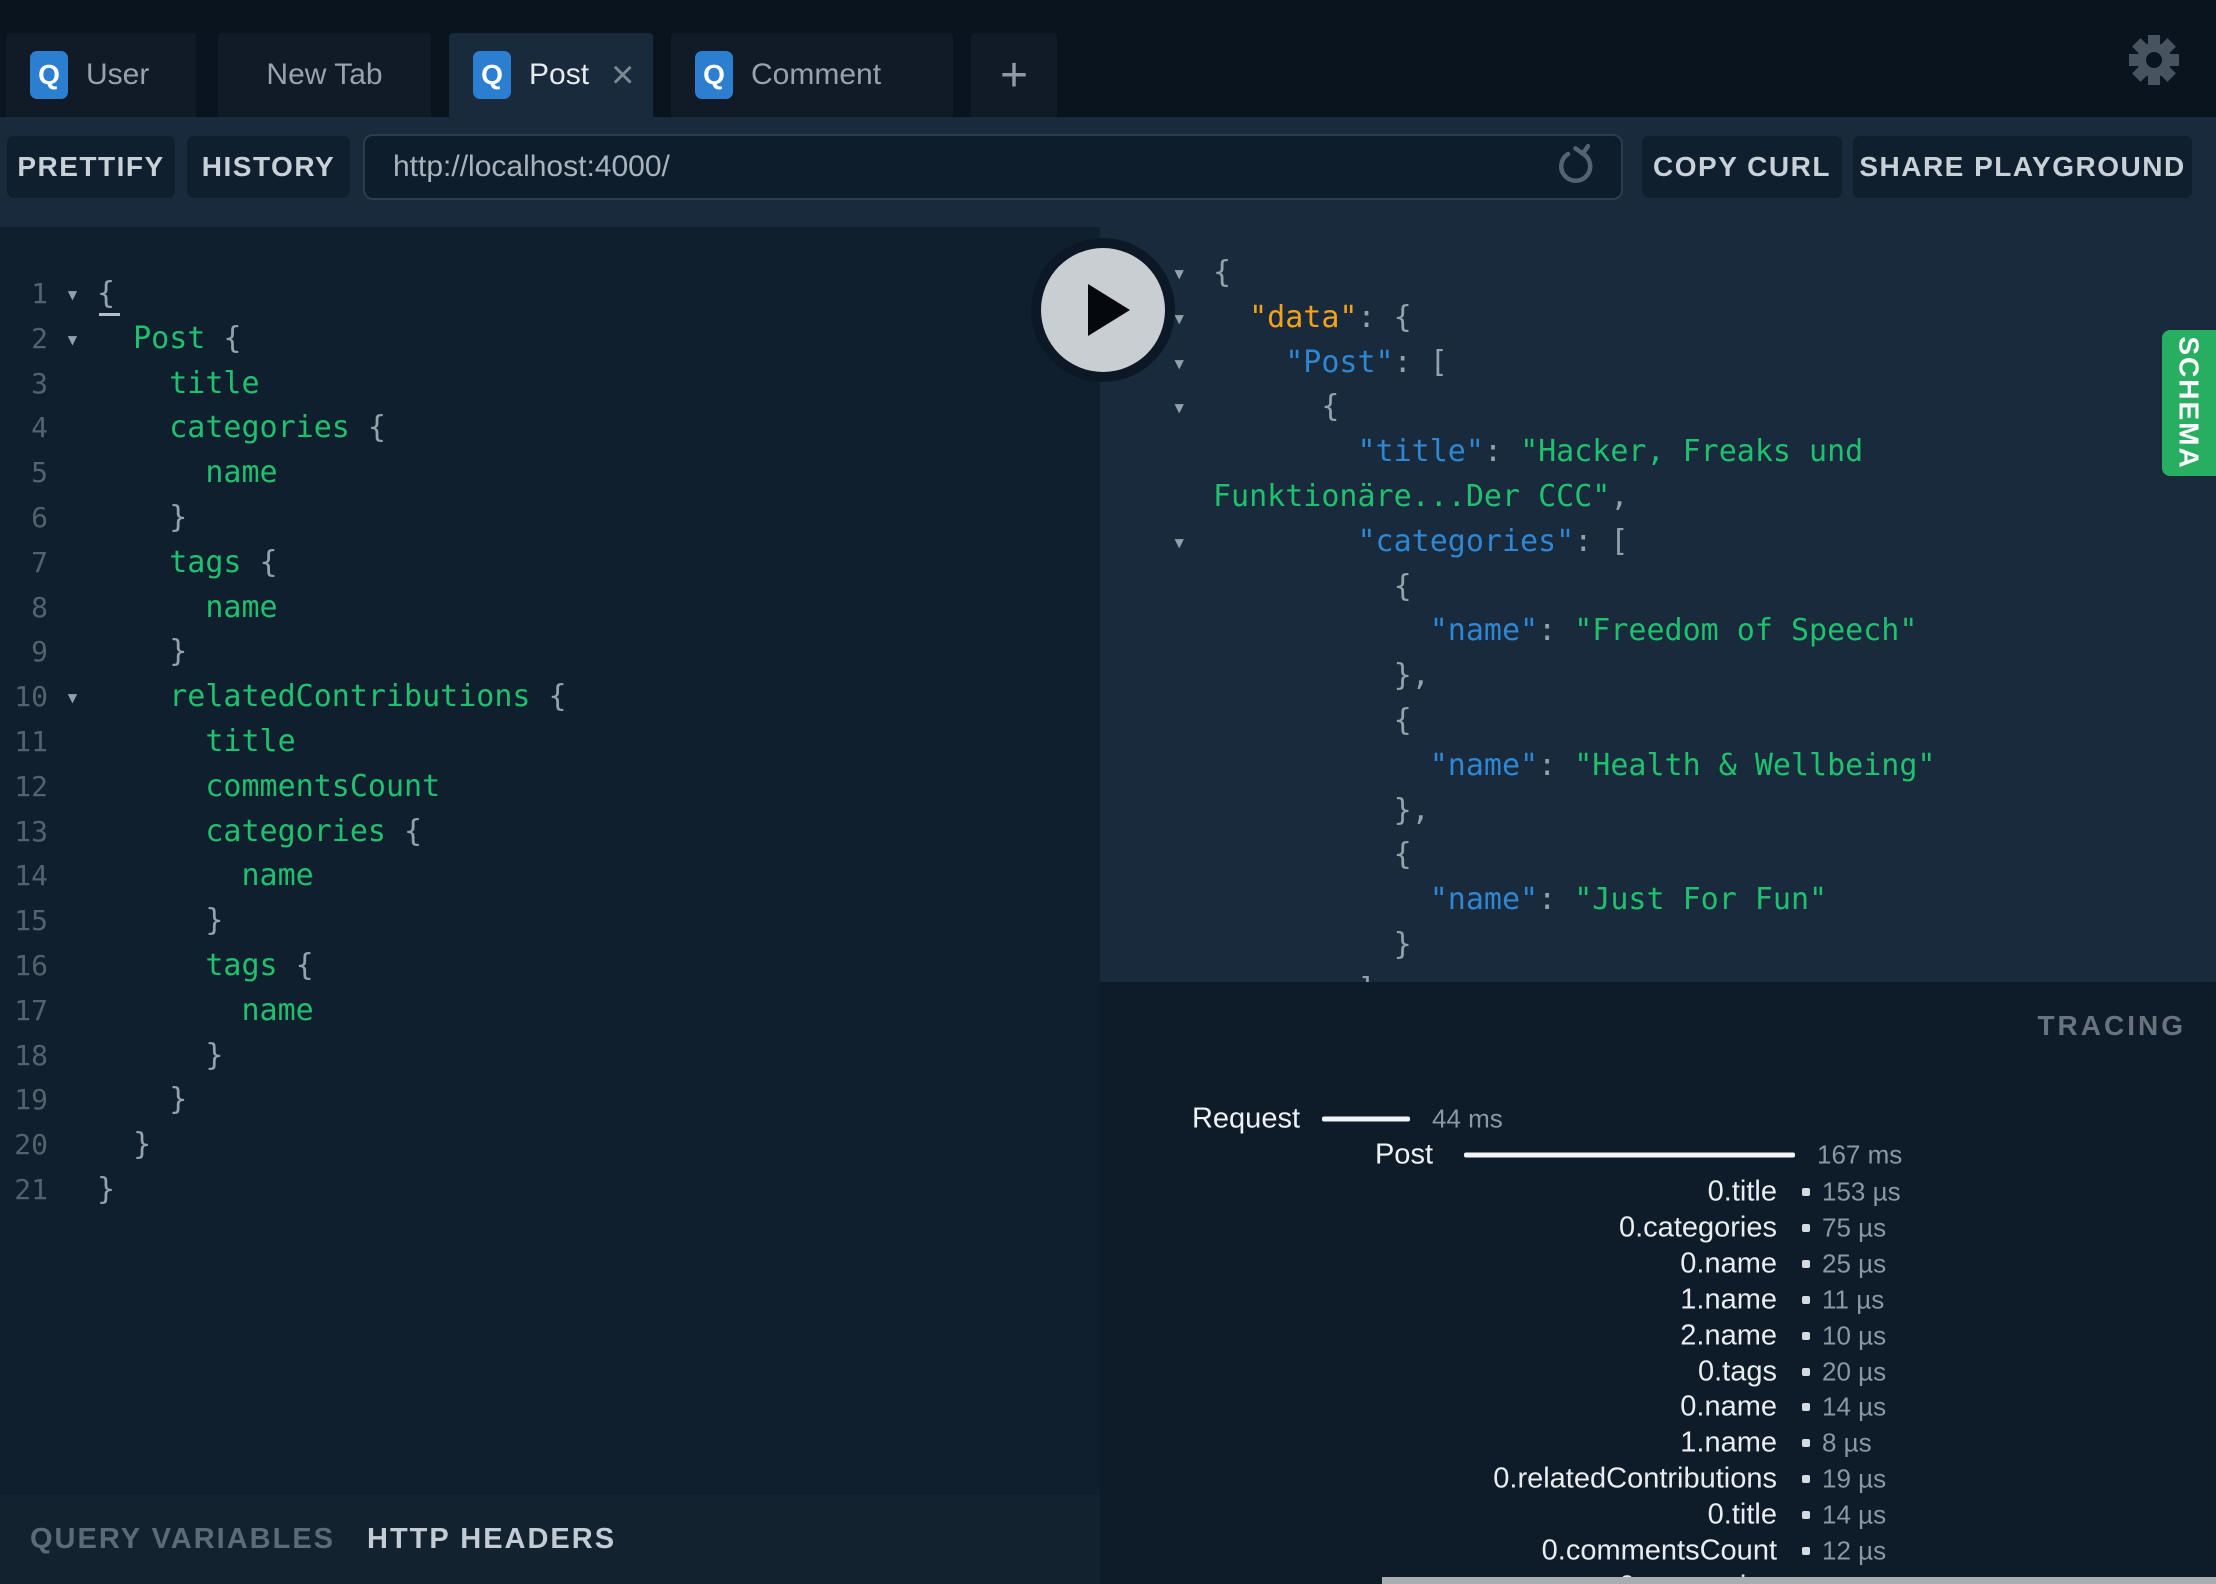 The height and width of the screenshot is (1584, 2216). Describe the element at coordinates (1728, 1335) in the screenshot. I see `trace-field-label: 2.name` at that location.